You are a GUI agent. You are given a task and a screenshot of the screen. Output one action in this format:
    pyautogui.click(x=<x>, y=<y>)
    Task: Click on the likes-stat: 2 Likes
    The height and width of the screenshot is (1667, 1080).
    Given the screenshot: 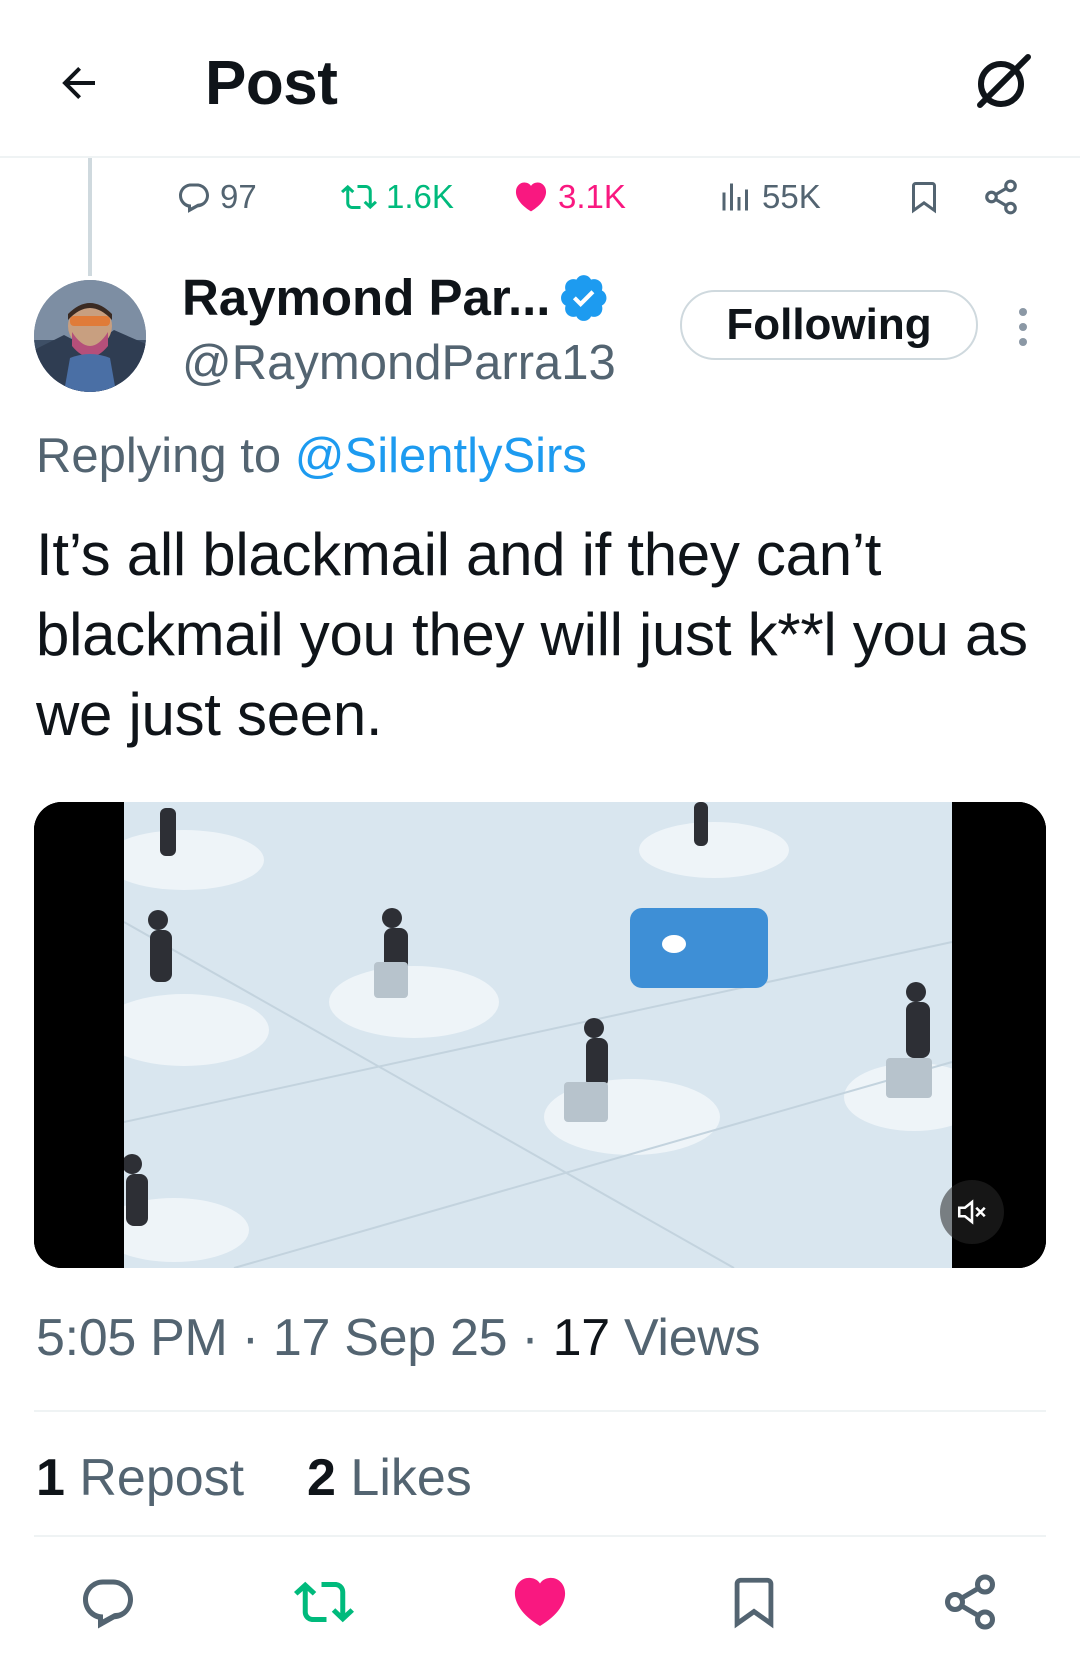 What is the action you would take?
    pyautogui.click(x=389, y=1478)
    